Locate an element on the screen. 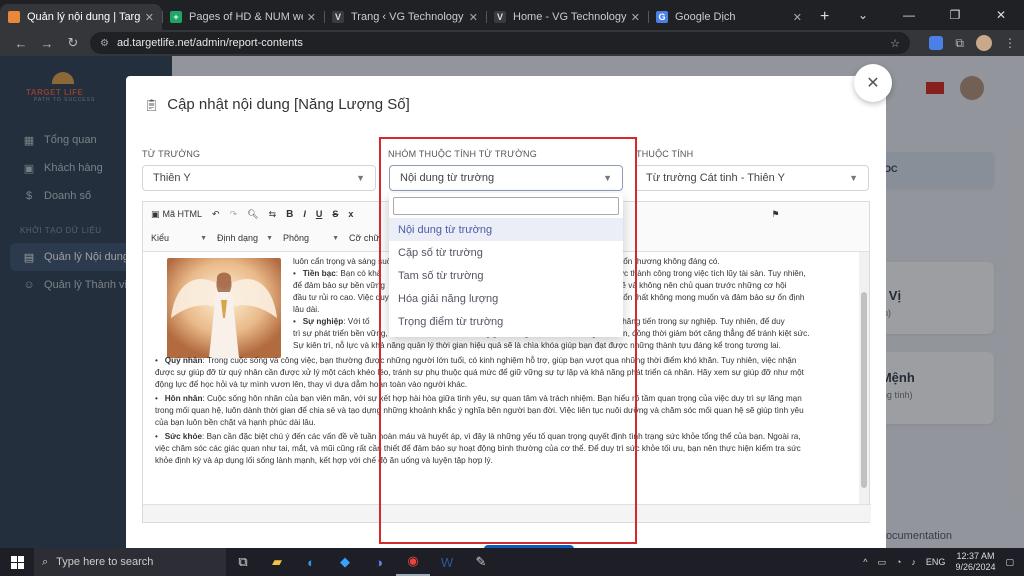  style-dropdown: Kiểu ▼ is located at coordinates (179, 238).